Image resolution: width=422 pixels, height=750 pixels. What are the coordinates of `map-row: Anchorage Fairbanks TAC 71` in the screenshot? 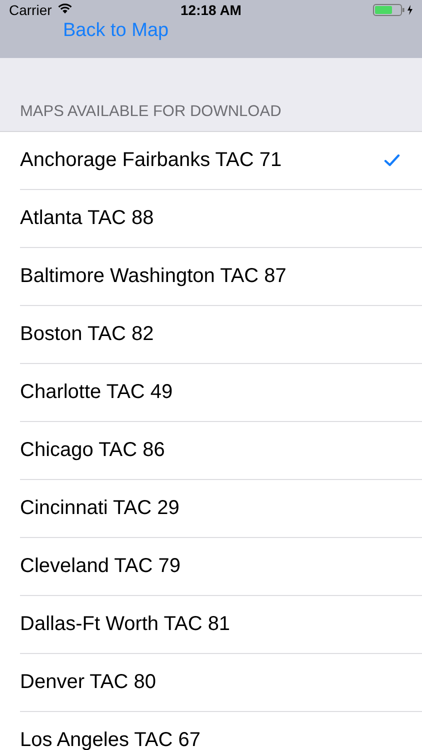 It's located at (221, 161).